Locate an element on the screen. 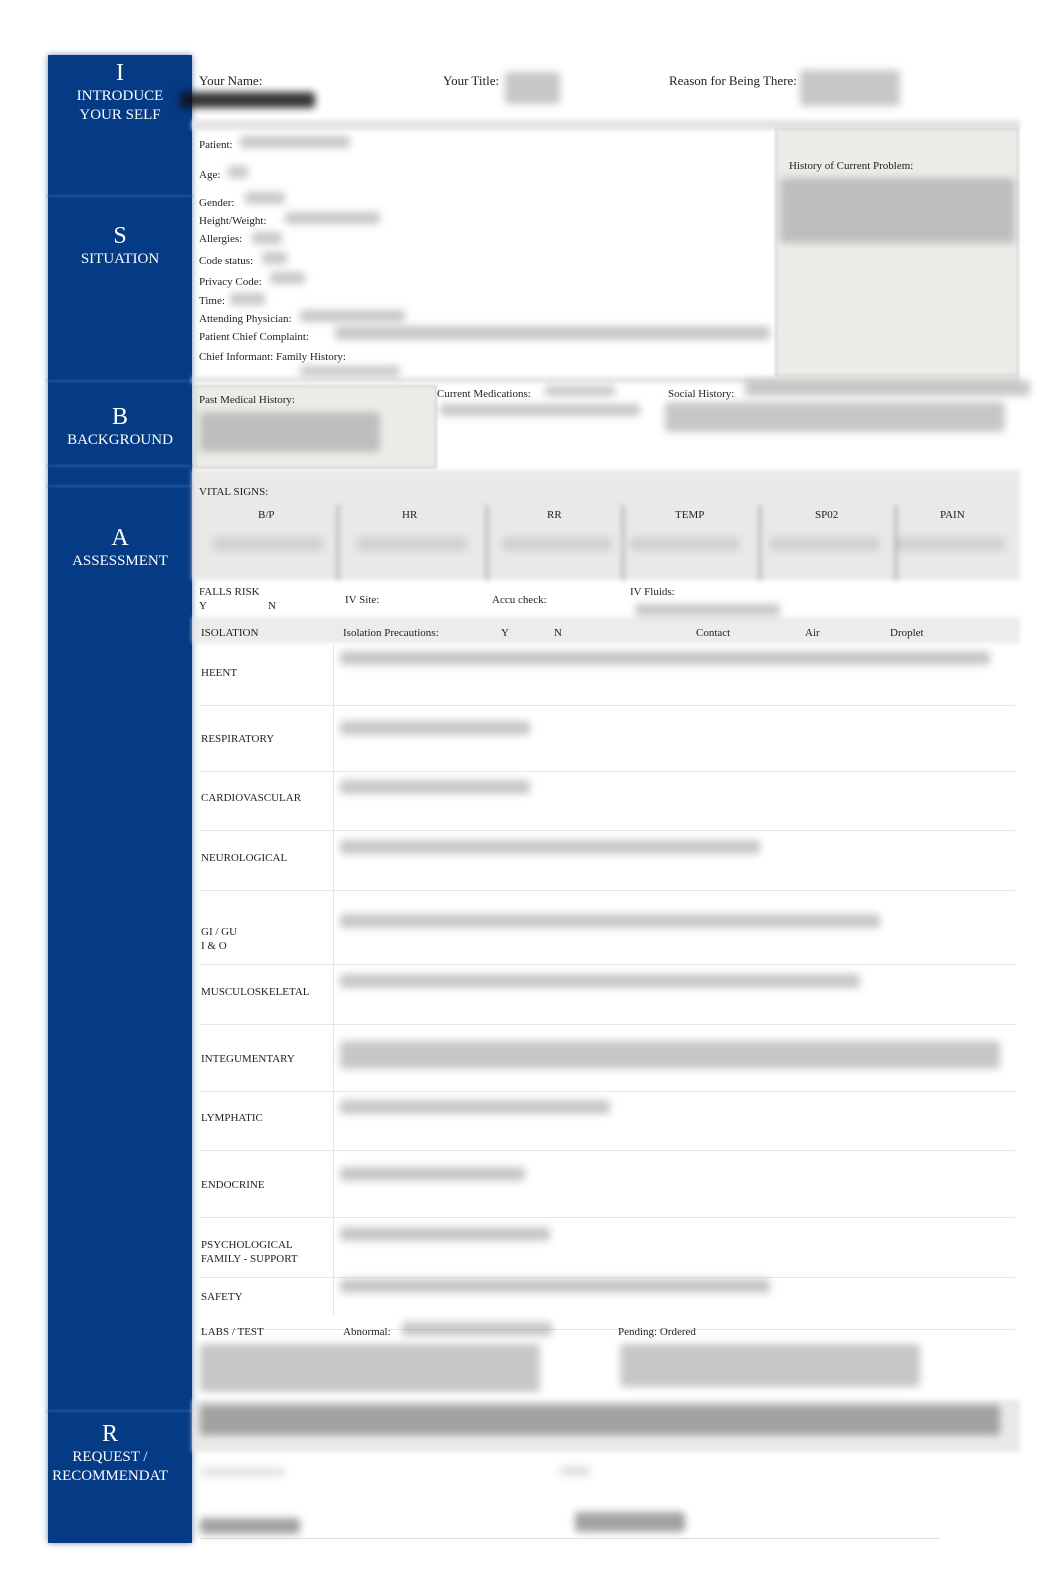 The width and height of the screenshot is (1062, 1571). patient-value is located at coordinates (295, 142).